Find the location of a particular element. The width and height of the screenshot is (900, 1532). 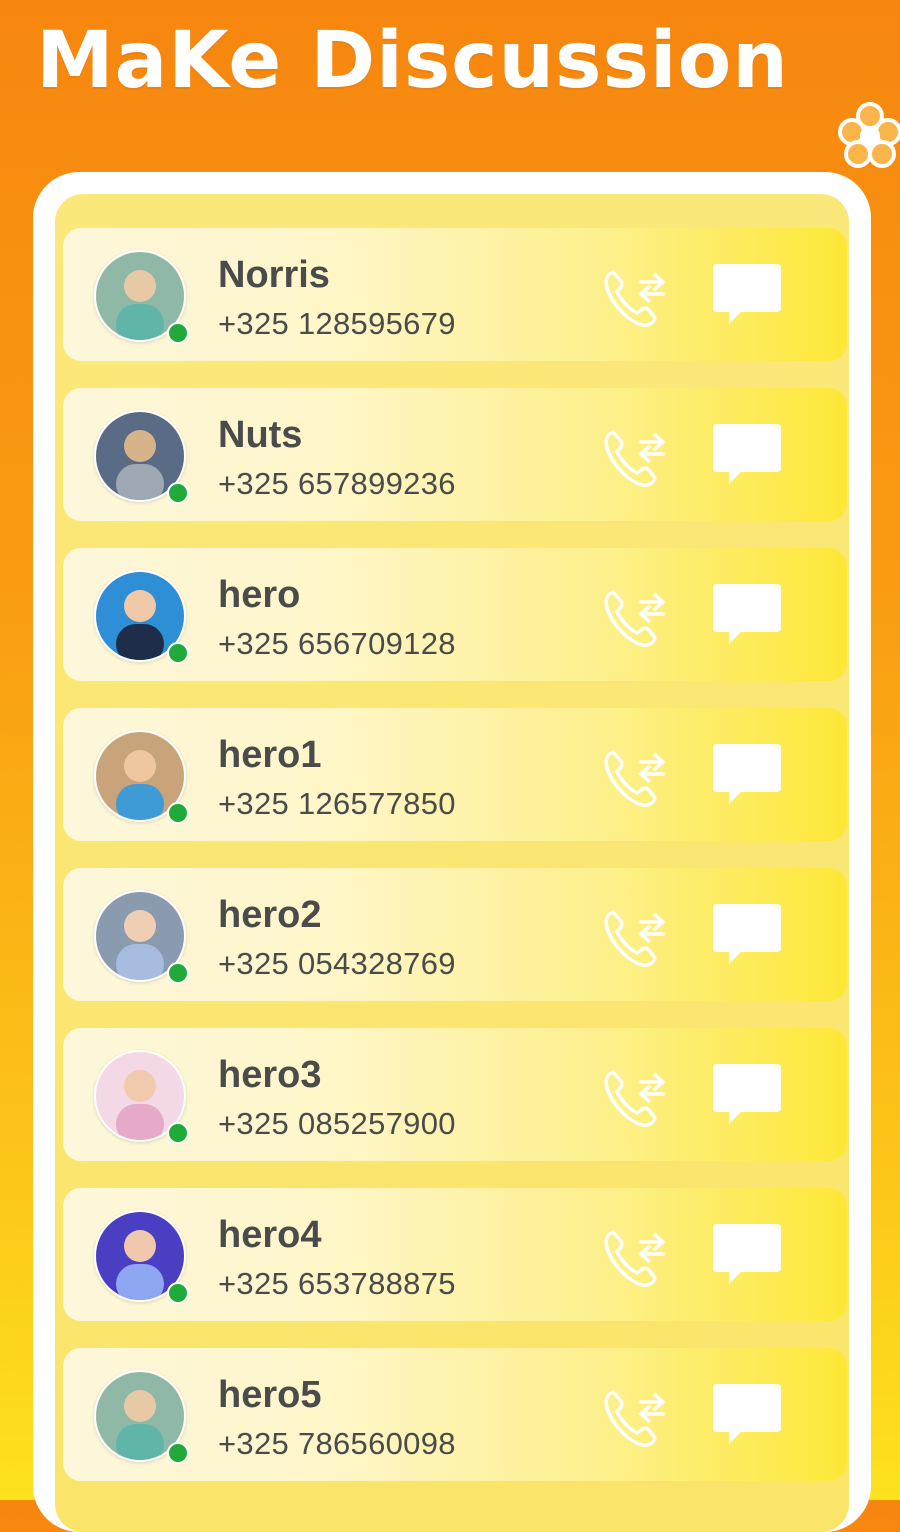

contact-name: hero1 is located at coordinates (270, 755).